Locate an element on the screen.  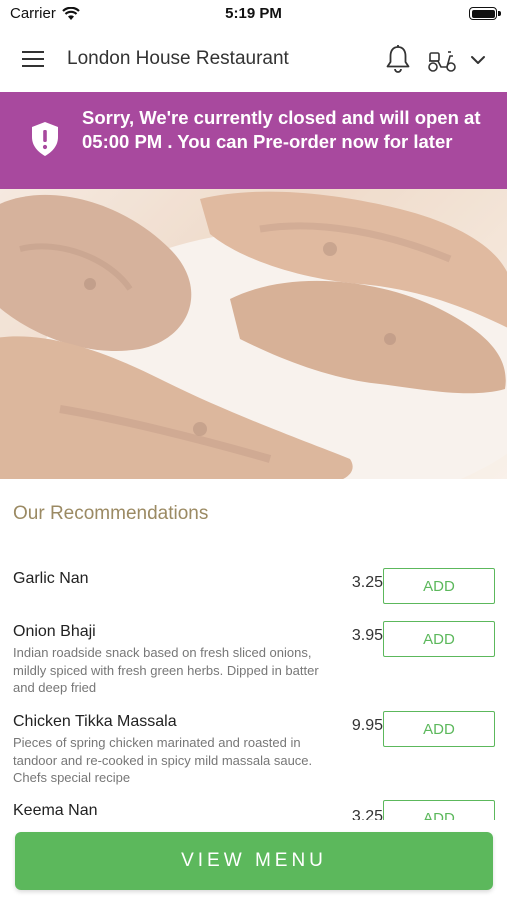
shield-alert-icon is located at coordinates (45, 139).